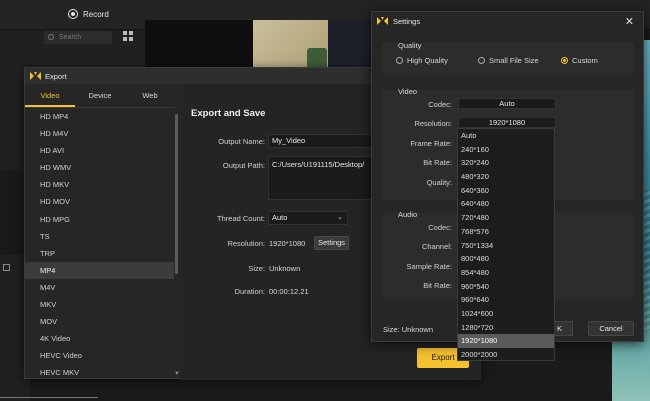 The width and height of the screenshot is (650, 401). I want to click on resolution-option-selected: 1920*1080, so click(506, 341).